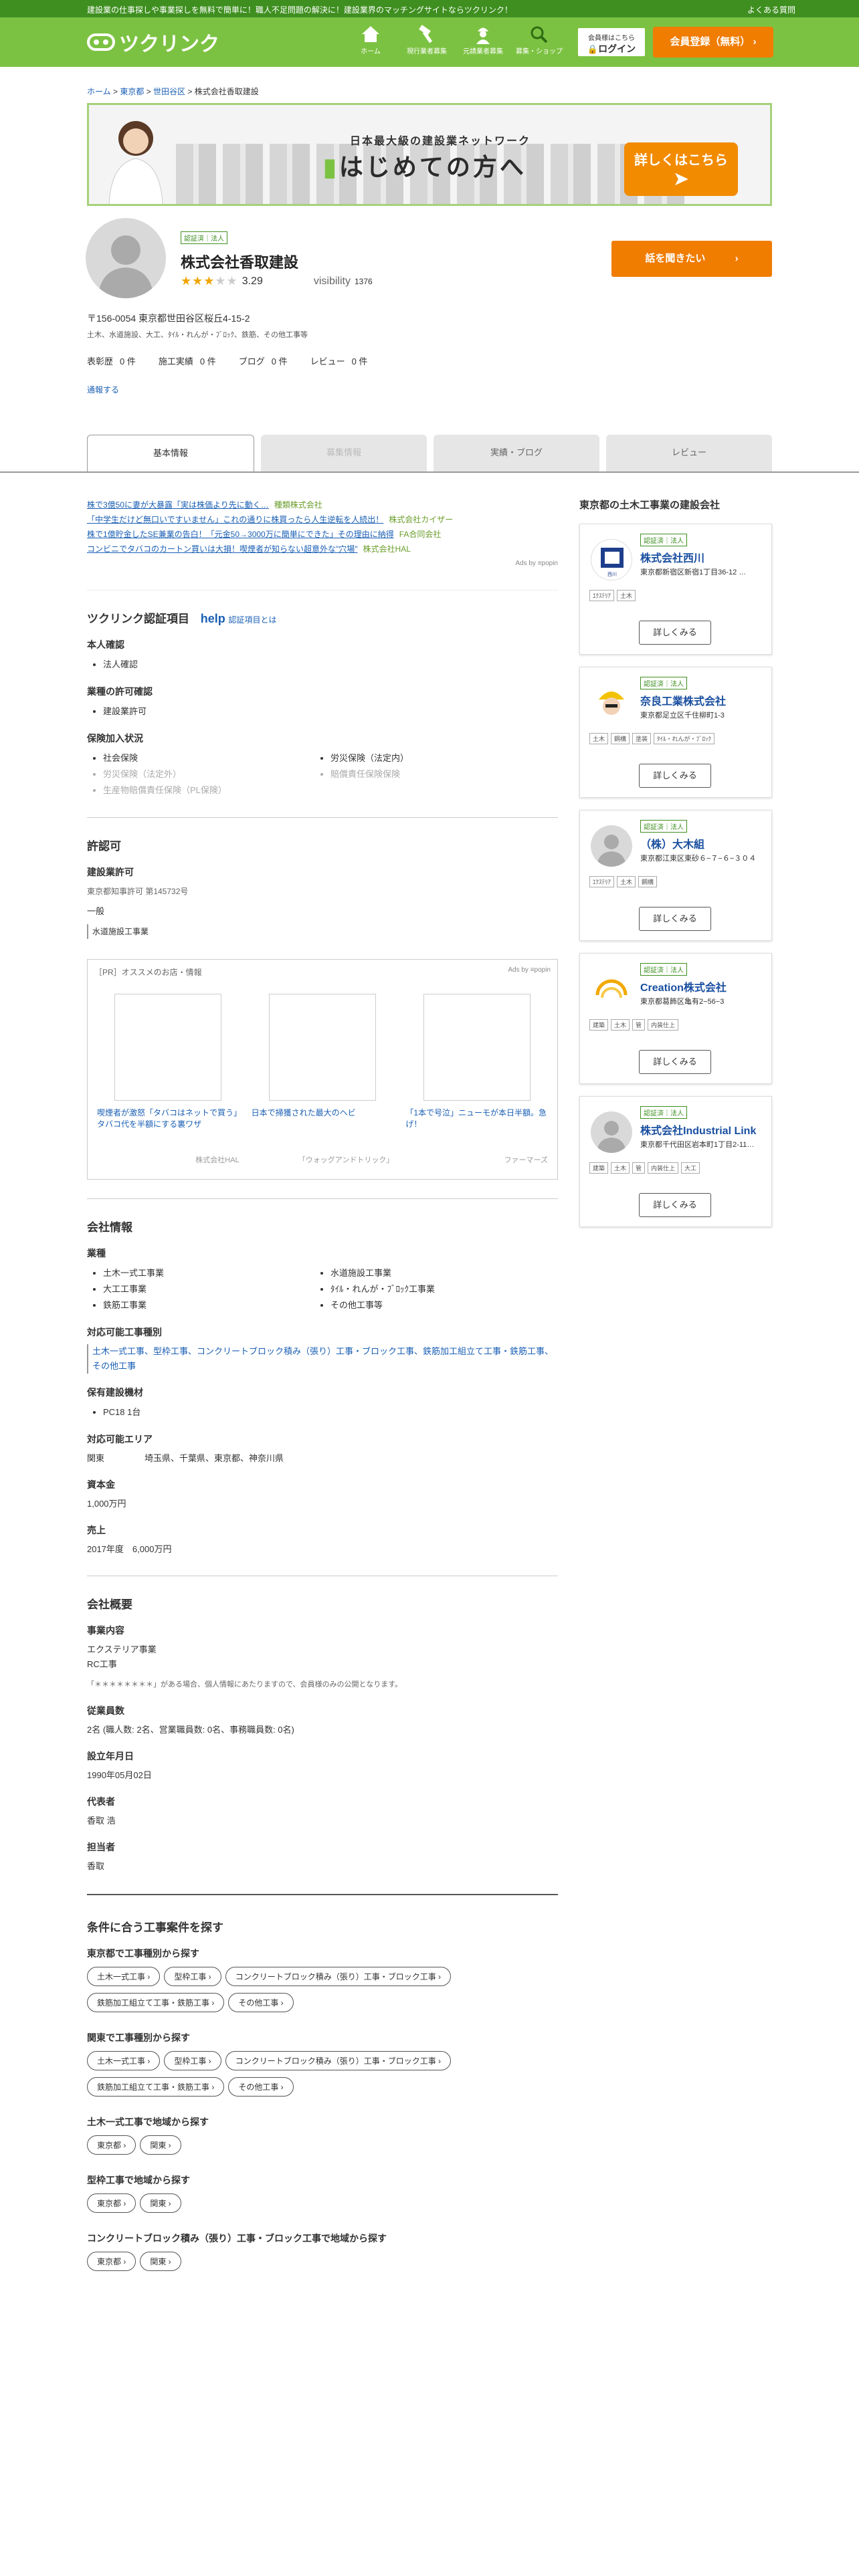  Describe the element at coordinates (540, 34) in the screenshot. I see `search-icon` at that location.